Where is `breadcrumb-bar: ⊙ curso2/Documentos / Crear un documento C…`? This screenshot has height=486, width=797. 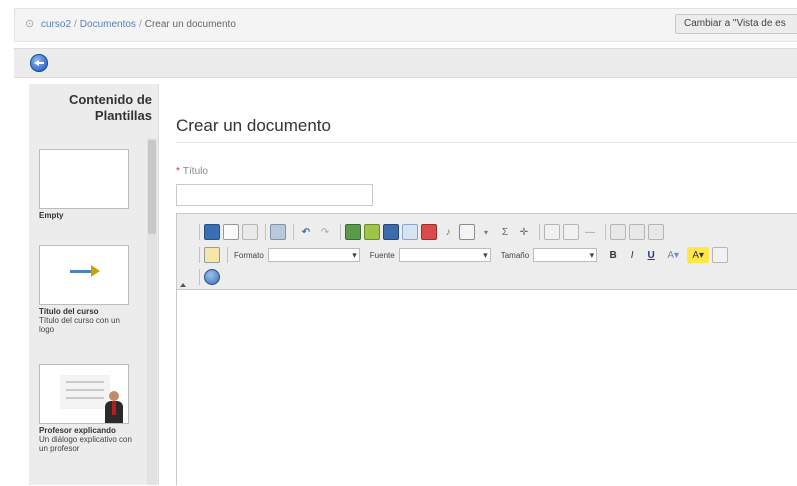
breadcrumb-bar: ⊙ curso2/Documentos / Crear un documento C… is located at coordinates (405, 25).